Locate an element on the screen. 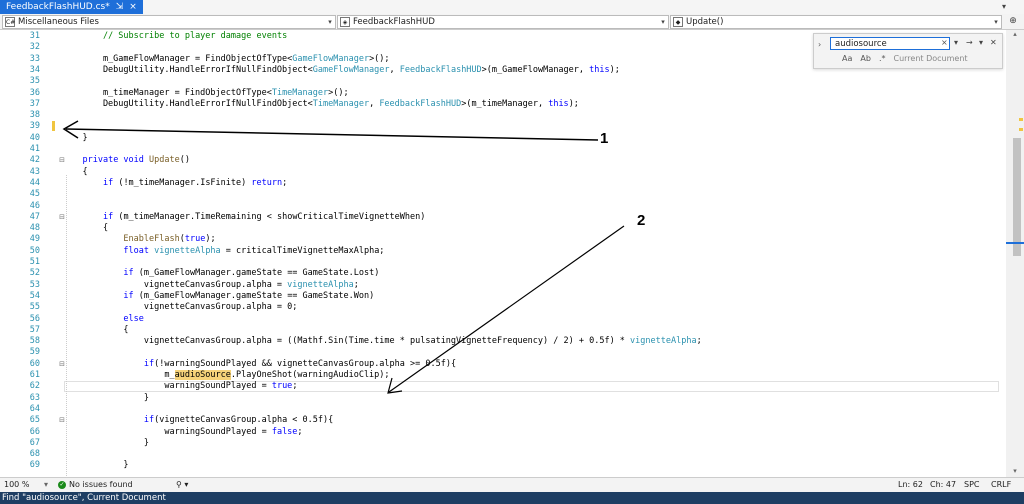  line-number: 50 is located at coordinates (34, 250).